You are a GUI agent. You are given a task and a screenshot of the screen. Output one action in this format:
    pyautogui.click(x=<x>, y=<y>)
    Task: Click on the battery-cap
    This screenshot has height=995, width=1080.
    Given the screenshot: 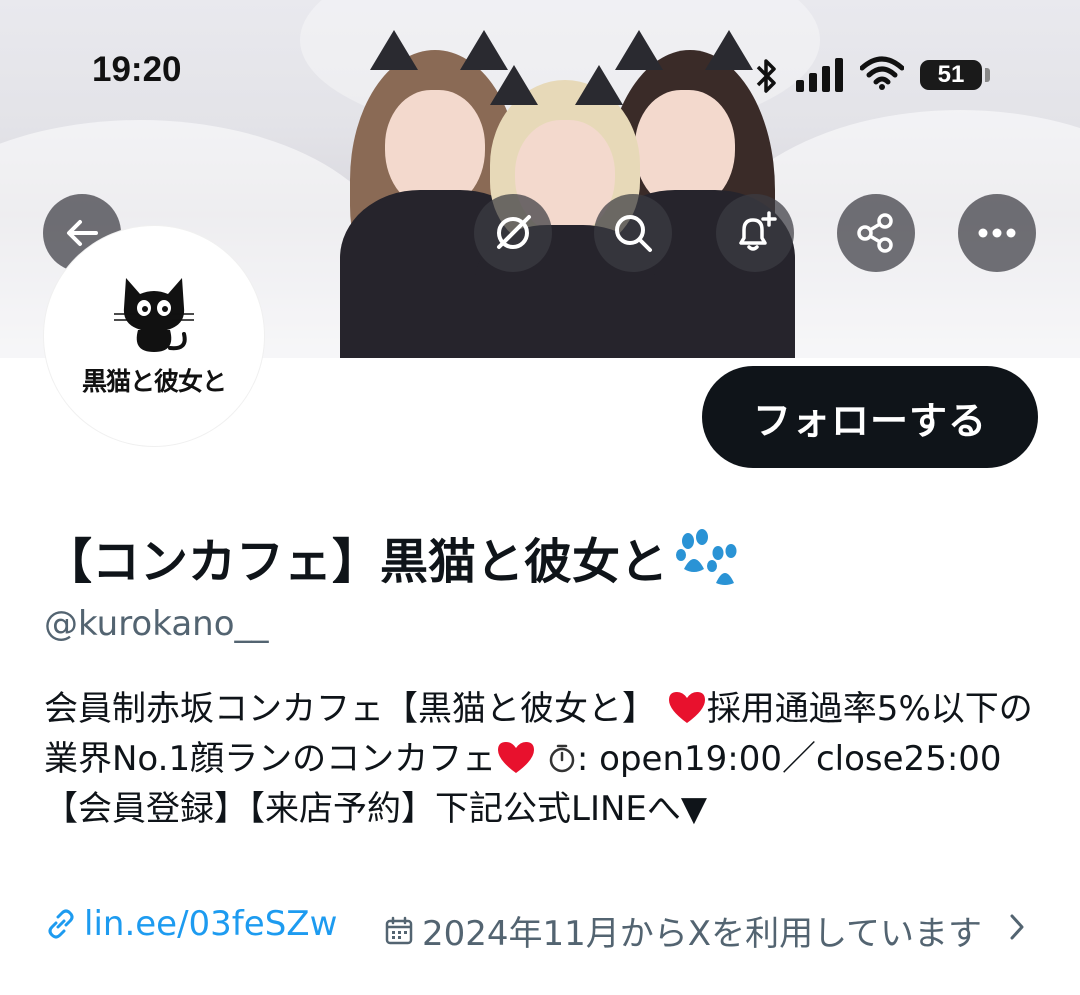 What is the action you would take?
    pyautogui.click(x=987, y=75)
    